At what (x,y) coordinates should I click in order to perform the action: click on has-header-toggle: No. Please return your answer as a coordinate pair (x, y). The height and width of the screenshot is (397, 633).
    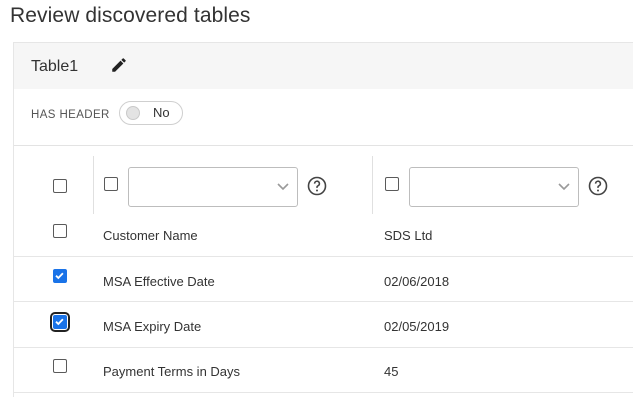
    Looking at the image, I should click on (151, 113).